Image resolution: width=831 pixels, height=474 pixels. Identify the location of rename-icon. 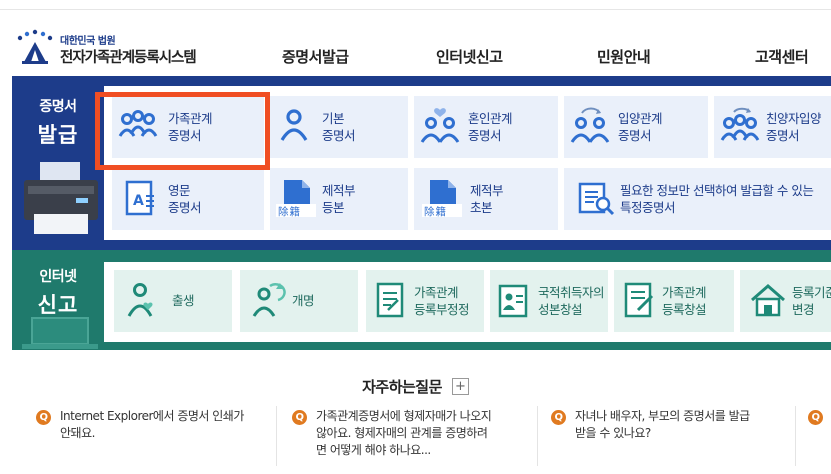
(270, 300).